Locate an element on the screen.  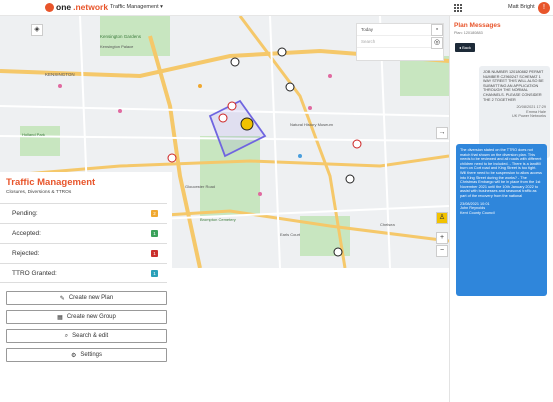
search-icon: ⌕ is located at coordinates (66, 335).